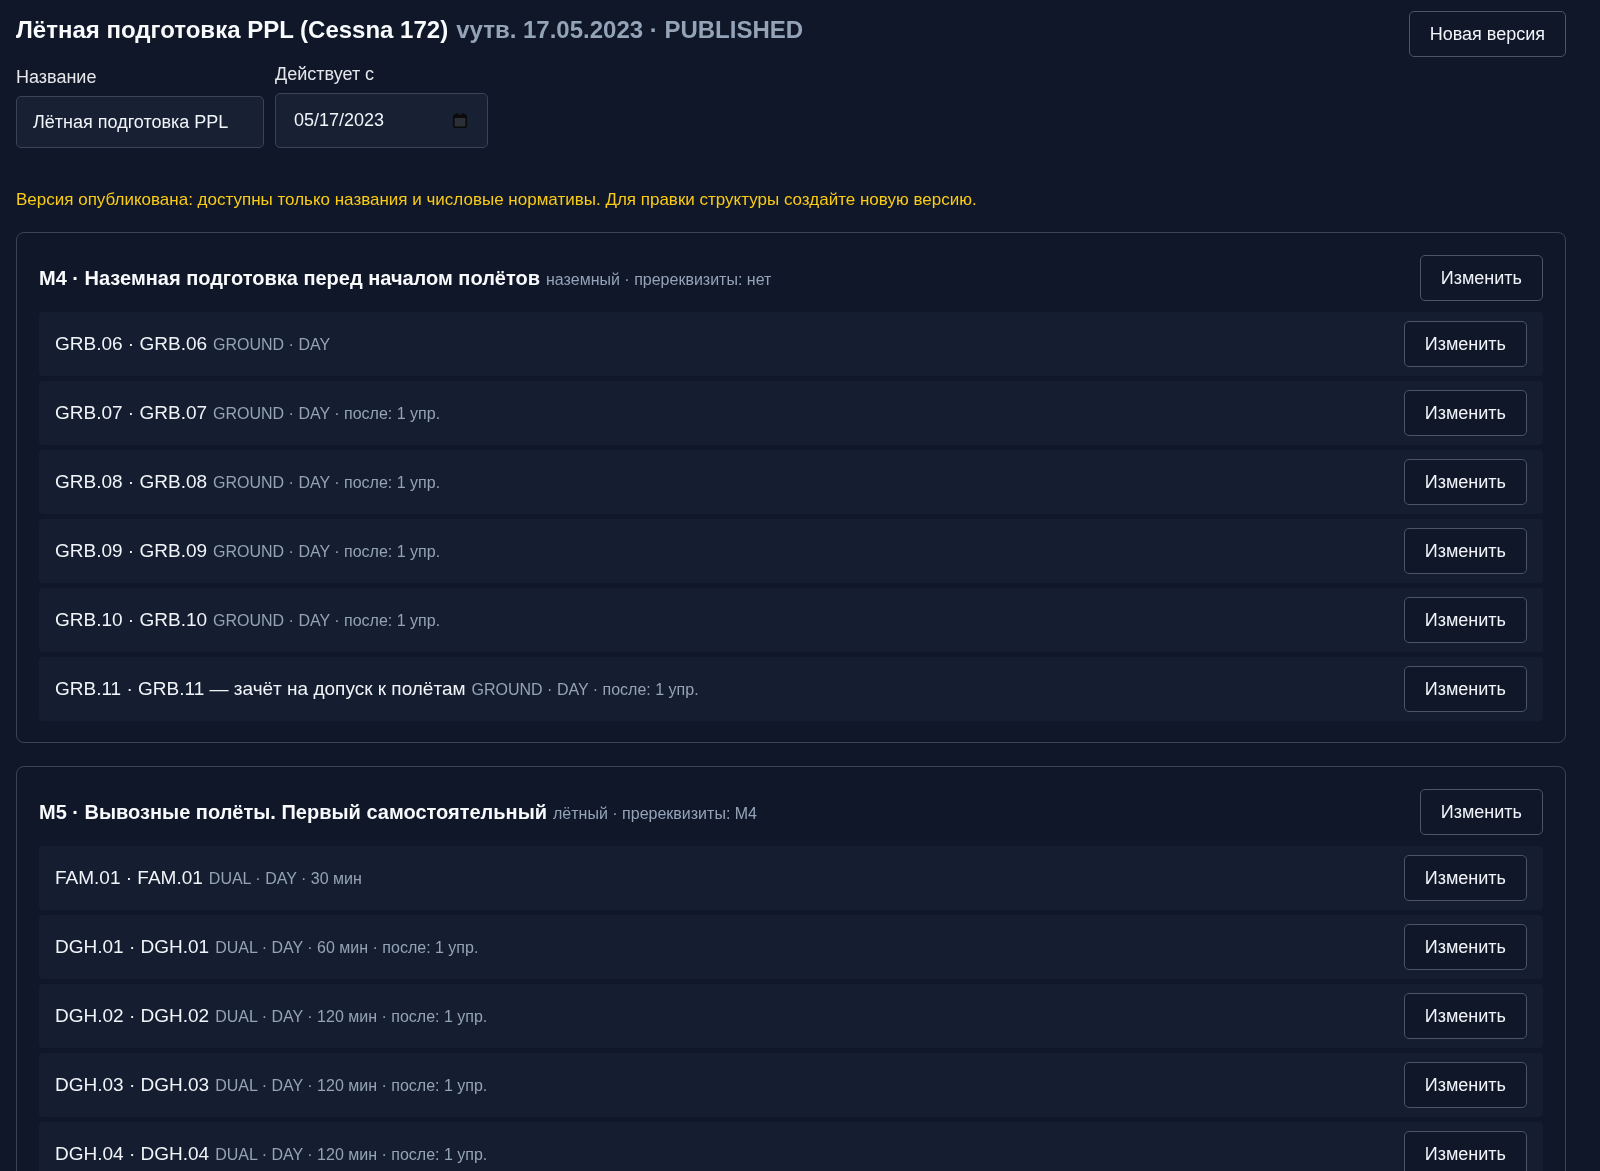  I want to click on module-meta: наземный · пререквизиты: нет, so click(659, 279).